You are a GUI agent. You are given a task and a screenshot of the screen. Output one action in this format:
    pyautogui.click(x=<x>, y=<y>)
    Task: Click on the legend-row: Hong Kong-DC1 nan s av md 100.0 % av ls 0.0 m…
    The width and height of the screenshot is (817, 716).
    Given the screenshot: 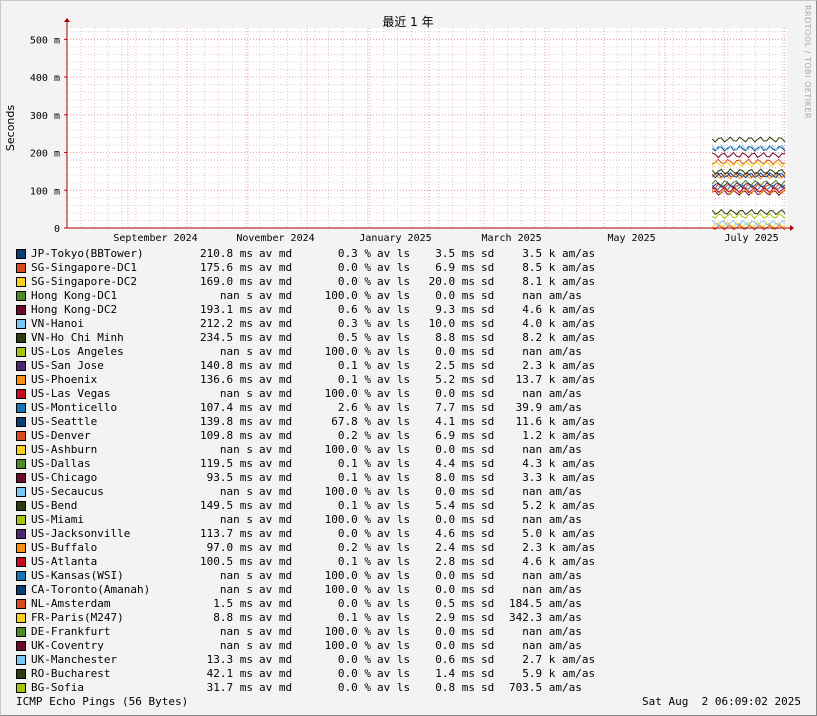 What is the action you would take?
    pyautogui.click(x=316, y=296)
    